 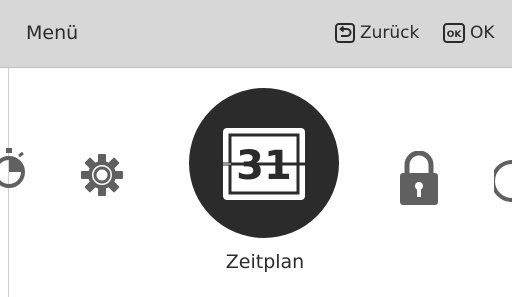 I want to click on back-button: Zurück, so click(x=377, y=33).